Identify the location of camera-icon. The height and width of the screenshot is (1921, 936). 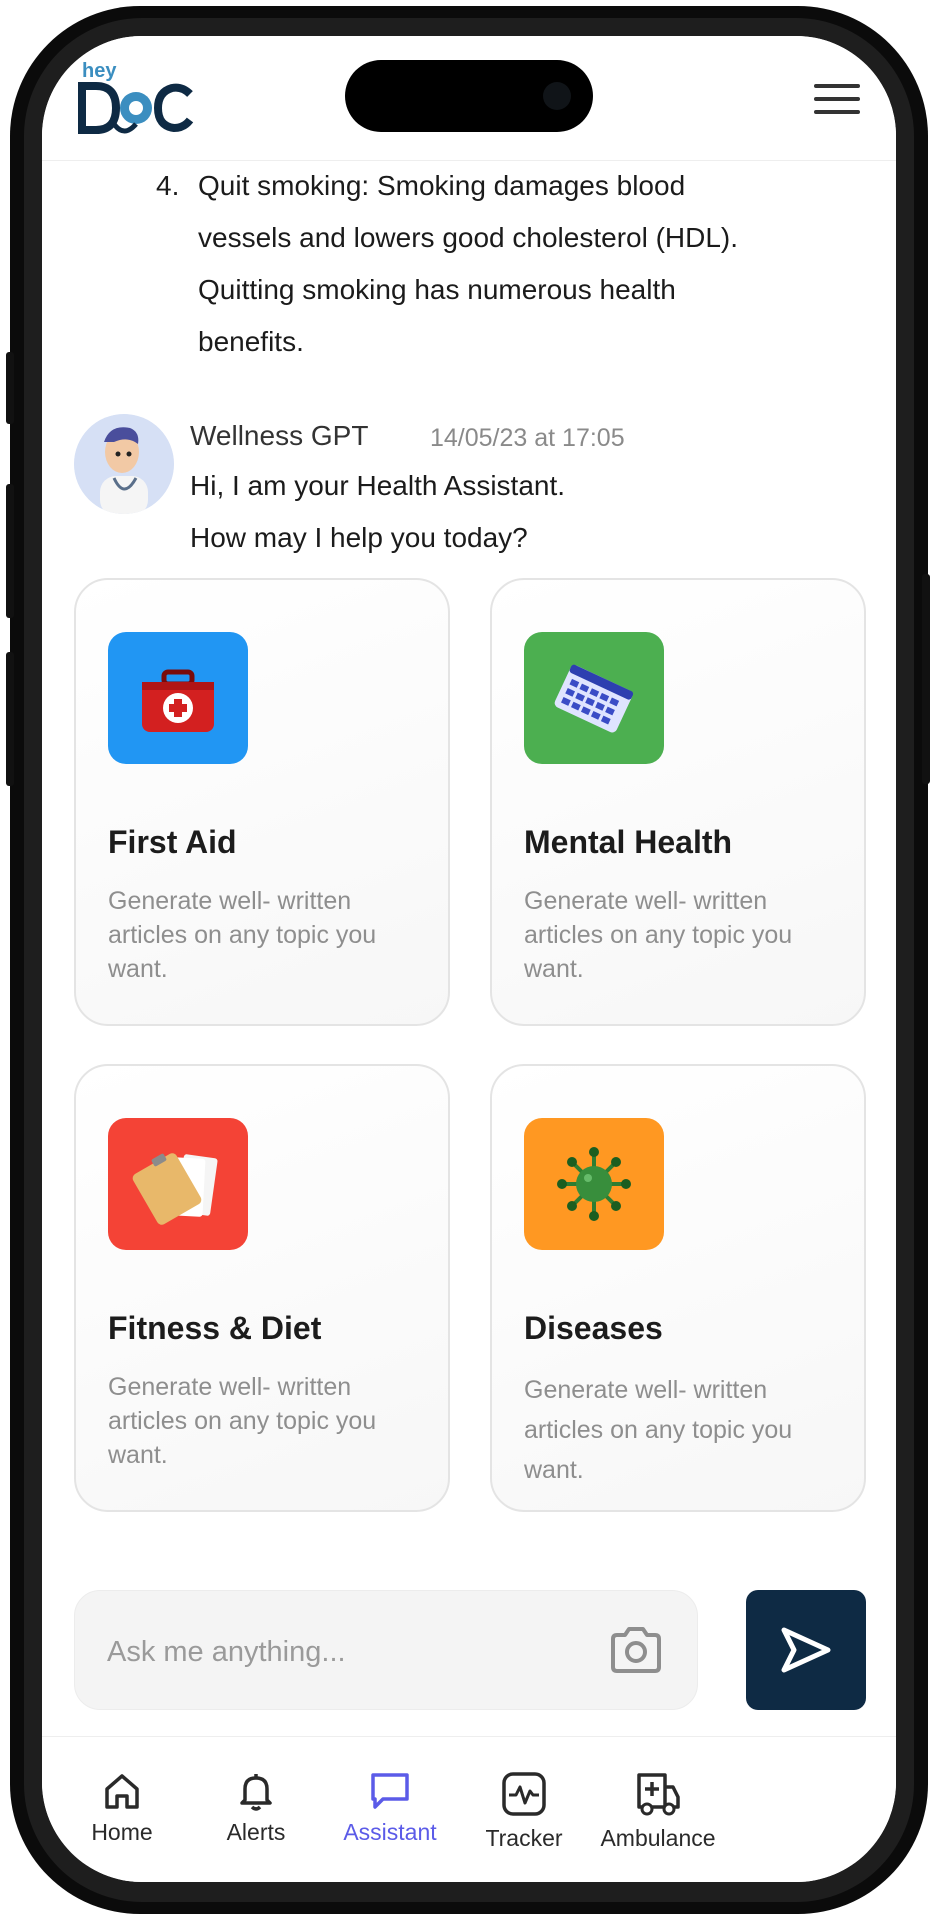
(636, 1650).